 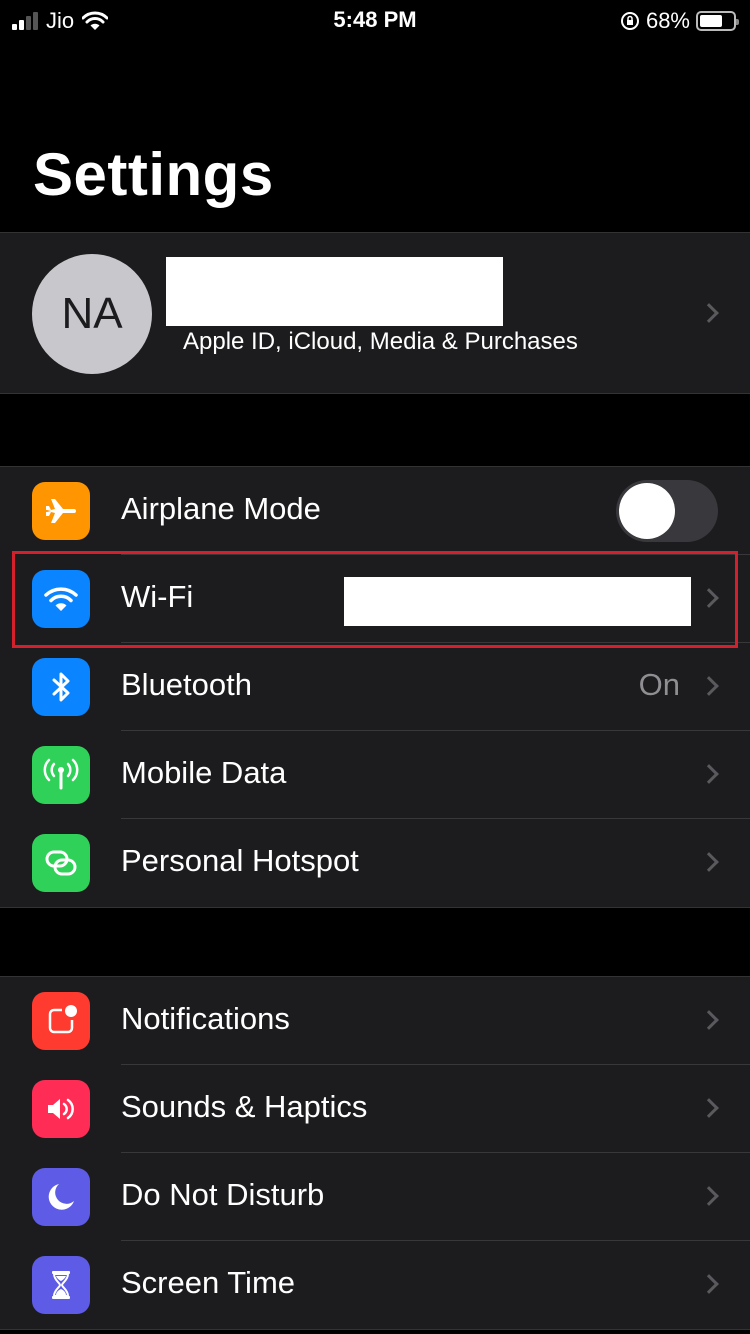 I want to click on airplane-mode-toggle, so click(x=667, y=511).